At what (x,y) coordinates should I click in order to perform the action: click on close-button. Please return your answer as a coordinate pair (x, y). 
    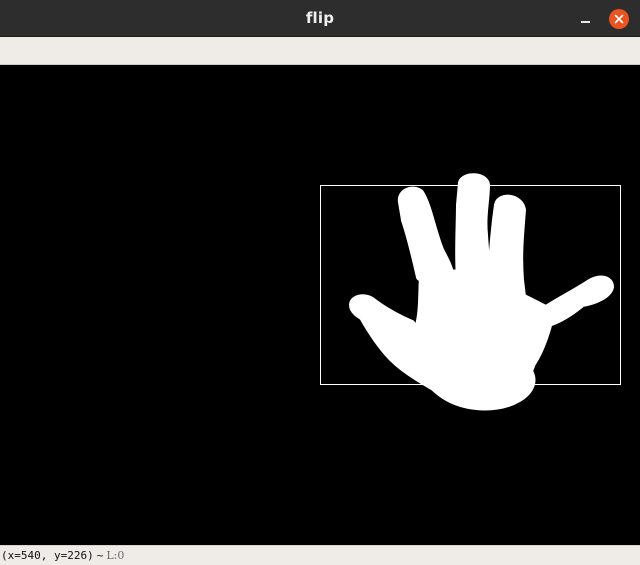
    Looking at the image, I should click on (619, 19).